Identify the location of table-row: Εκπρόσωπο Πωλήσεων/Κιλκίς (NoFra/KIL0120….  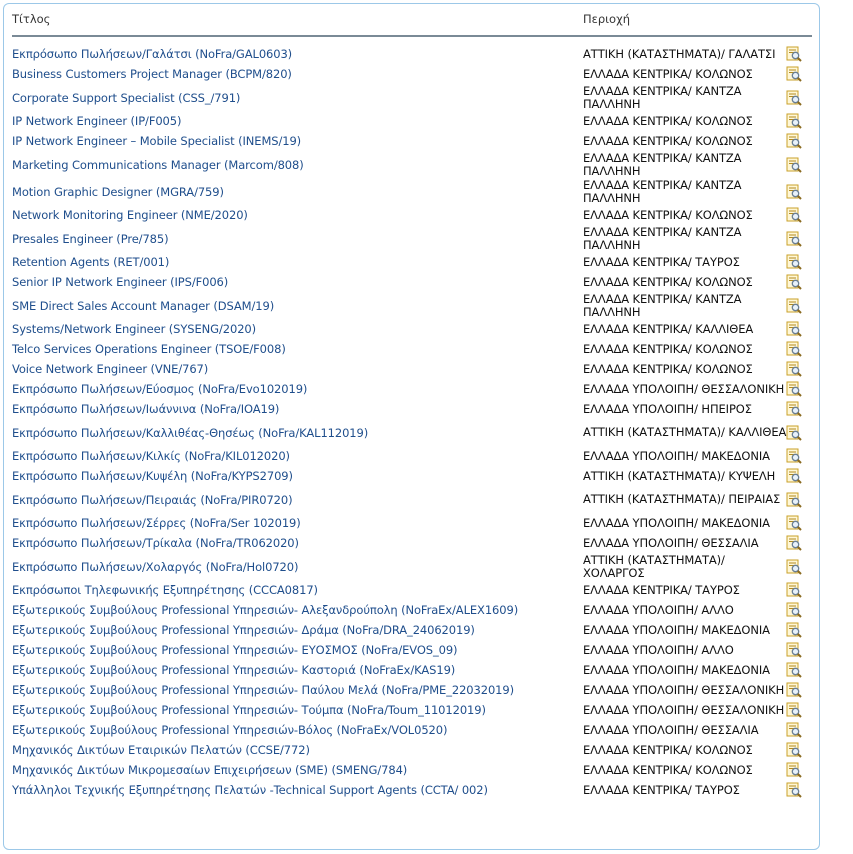
(412, 456).